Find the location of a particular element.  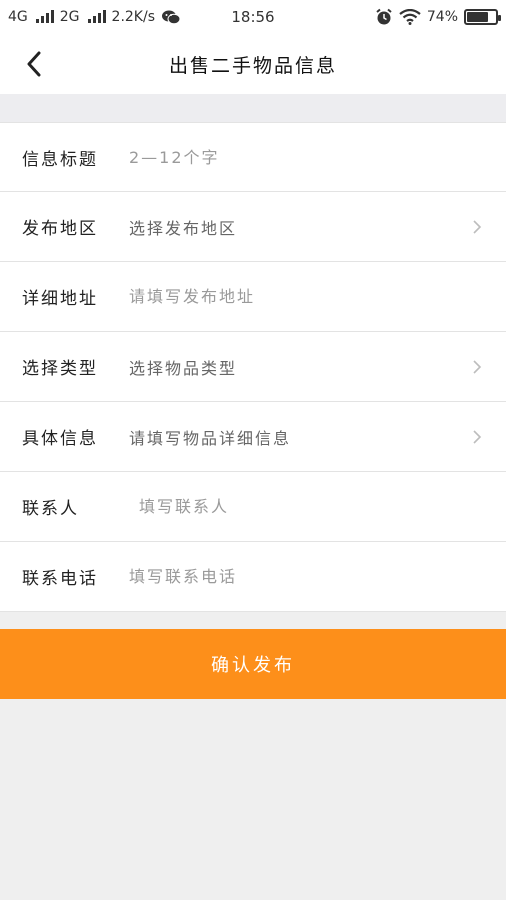

address-label: 详细地址 is located at coordinates (60, 299).